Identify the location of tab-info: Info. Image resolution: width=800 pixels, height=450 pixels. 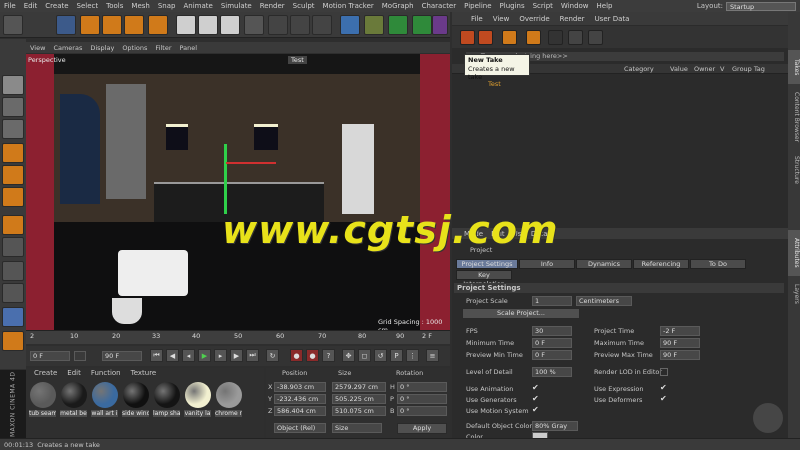
(547, 264).